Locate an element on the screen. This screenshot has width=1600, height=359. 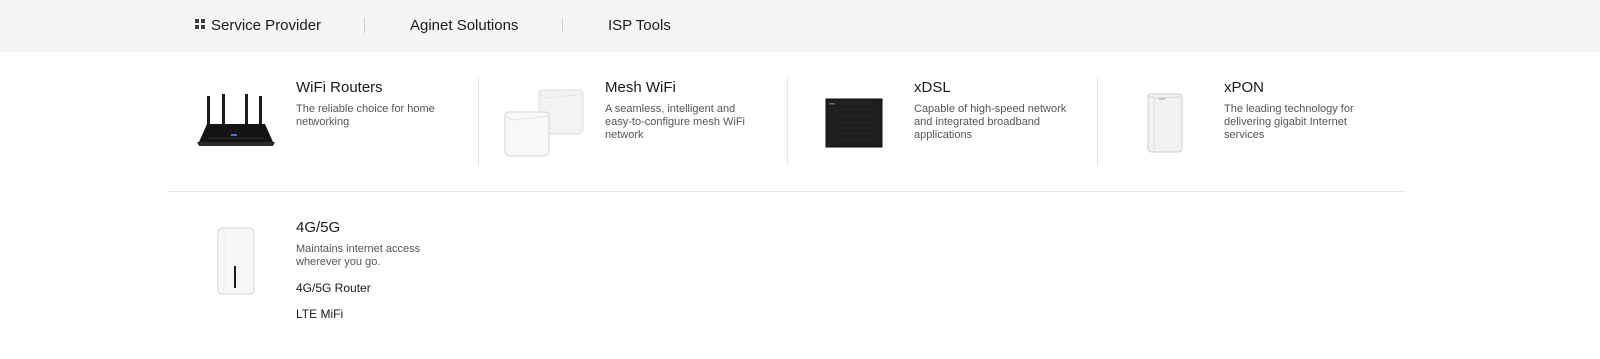
nav-isp-tools: ISP Tools is located at coordinates (639, 26).